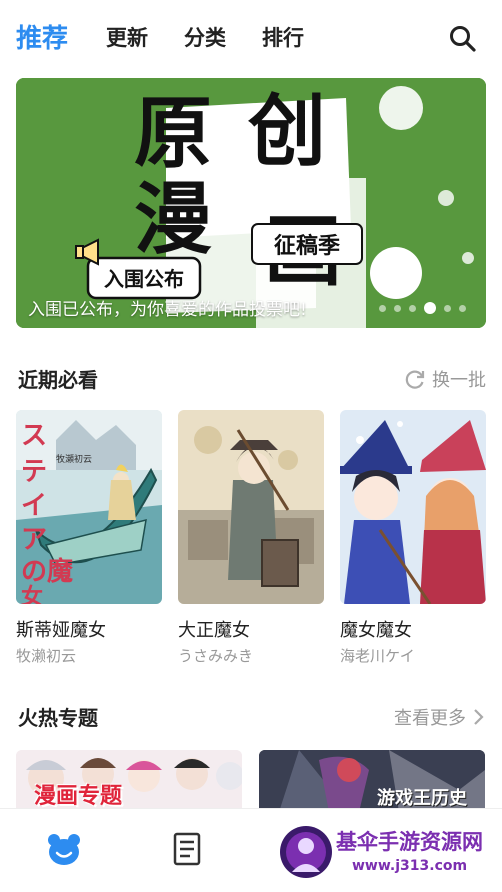 The width and height of the screenshot is (502, 892). I want to click on watermark-title: 基伞手游资源网, so click(409, 842).